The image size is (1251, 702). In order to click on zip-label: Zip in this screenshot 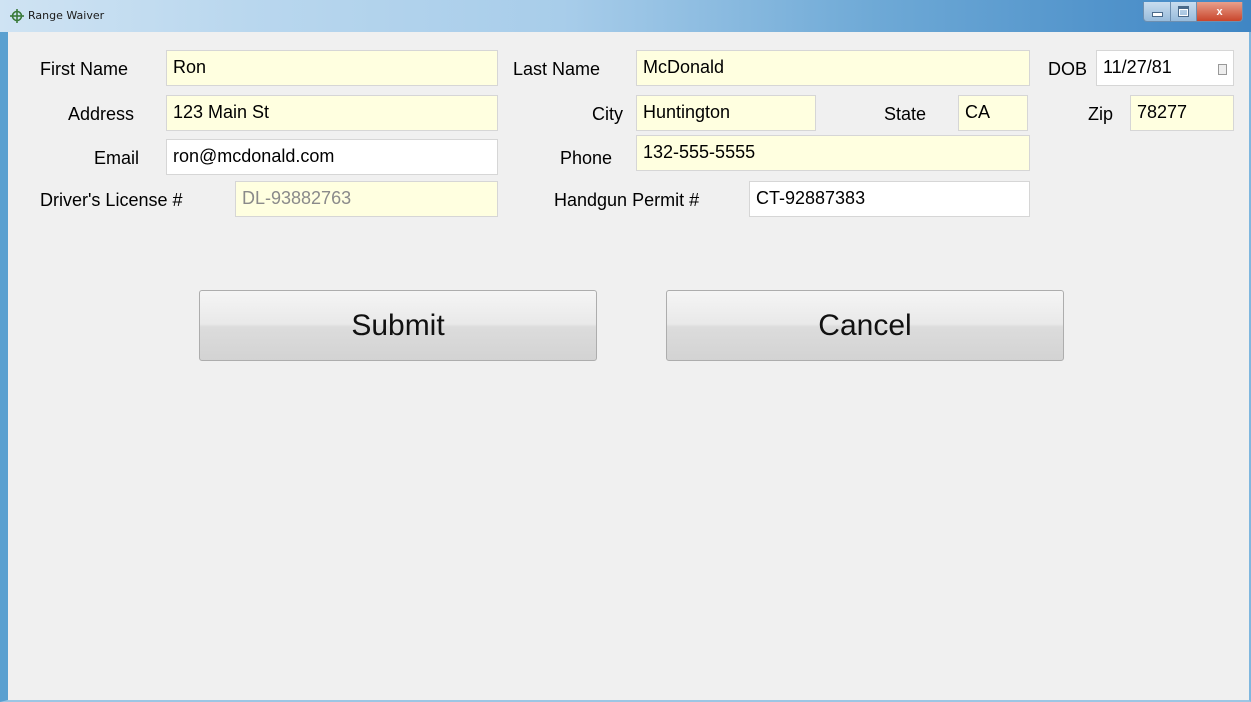, I will do `click(1101, 114)`.